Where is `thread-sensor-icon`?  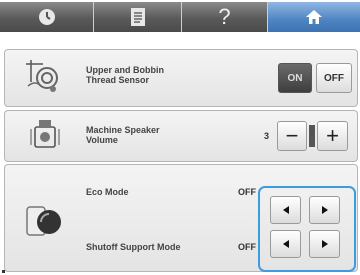 thread-sensor-icon is located at coordinates (41, 79).